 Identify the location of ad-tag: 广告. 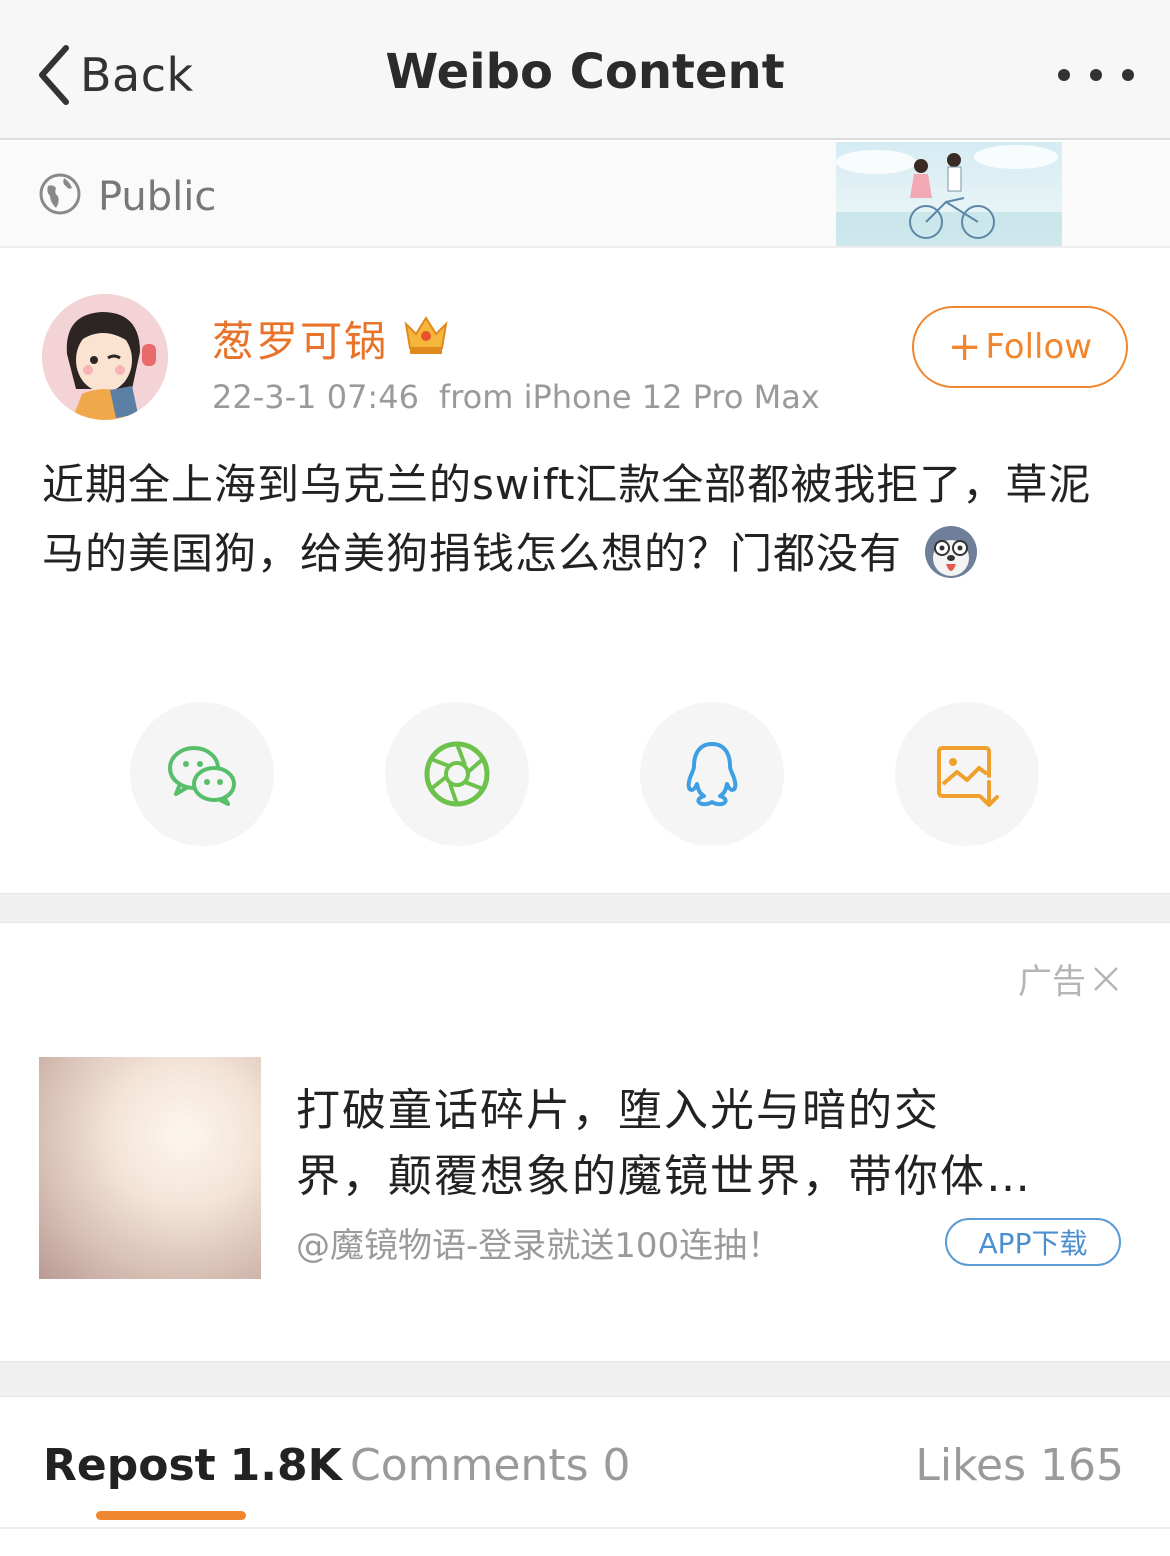
(1069, 978).